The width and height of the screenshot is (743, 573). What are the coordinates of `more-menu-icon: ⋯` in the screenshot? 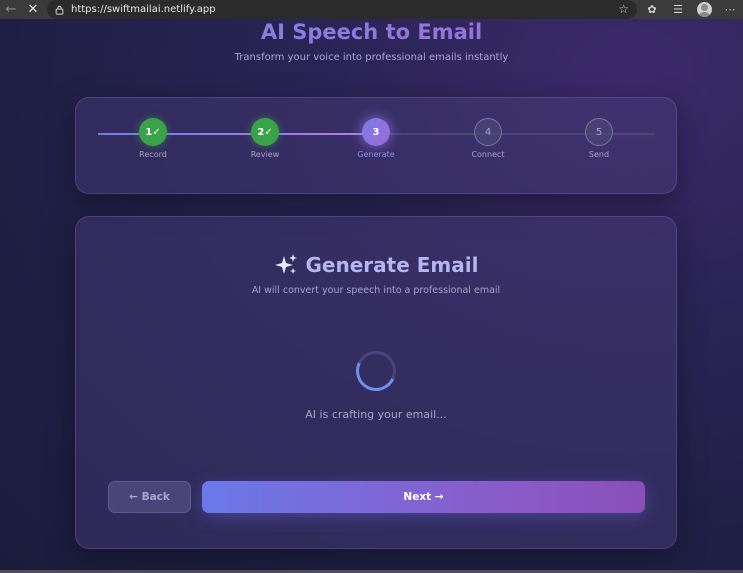 It's located at (730, 9).